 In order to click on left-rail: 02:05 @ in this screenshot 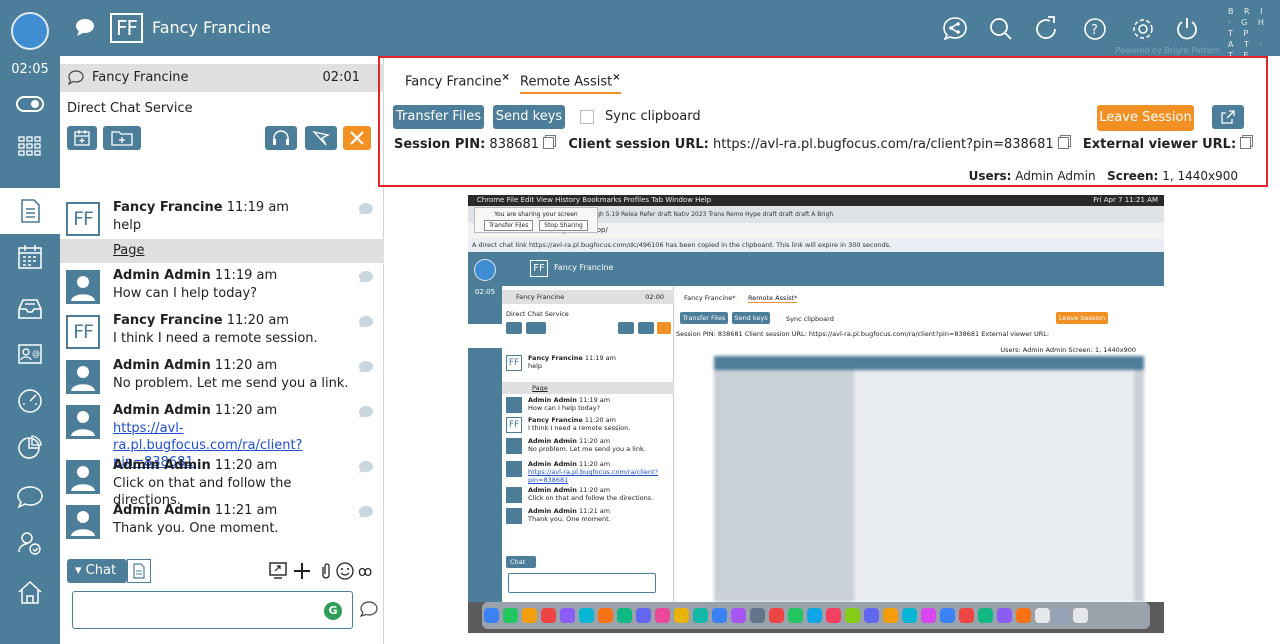, I will do `click(30, 322)`.